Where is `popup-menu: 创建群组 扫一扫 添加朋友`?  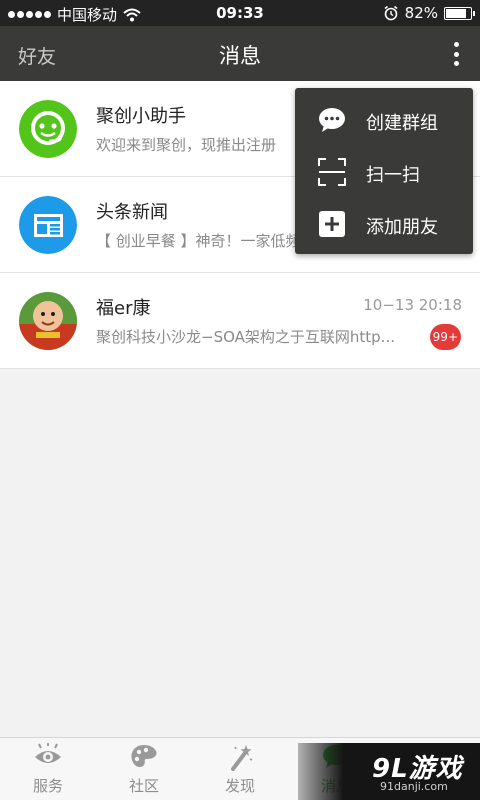 popup-menu: 创建群组 扫一扫 添加朋友 is located at coordinates (384, 171).